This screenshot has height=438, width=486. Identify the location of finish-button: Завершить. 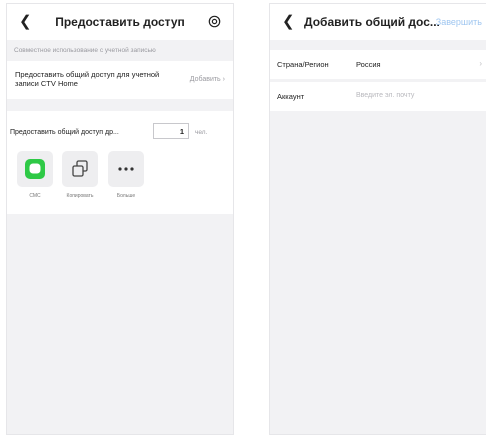
(459, 22).